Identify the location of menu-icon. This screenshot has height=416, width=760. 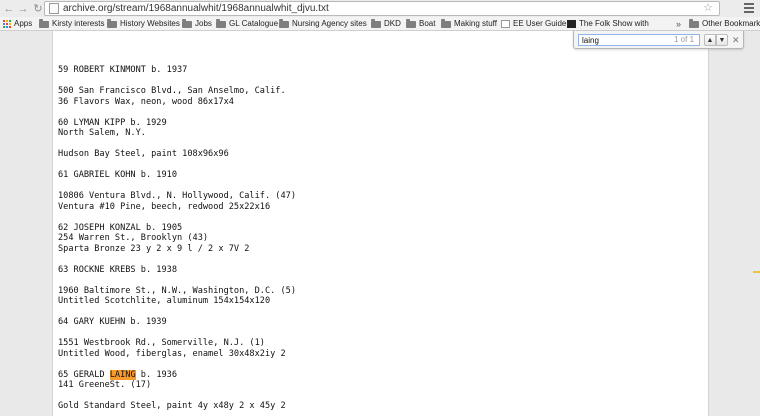
(749, 8).